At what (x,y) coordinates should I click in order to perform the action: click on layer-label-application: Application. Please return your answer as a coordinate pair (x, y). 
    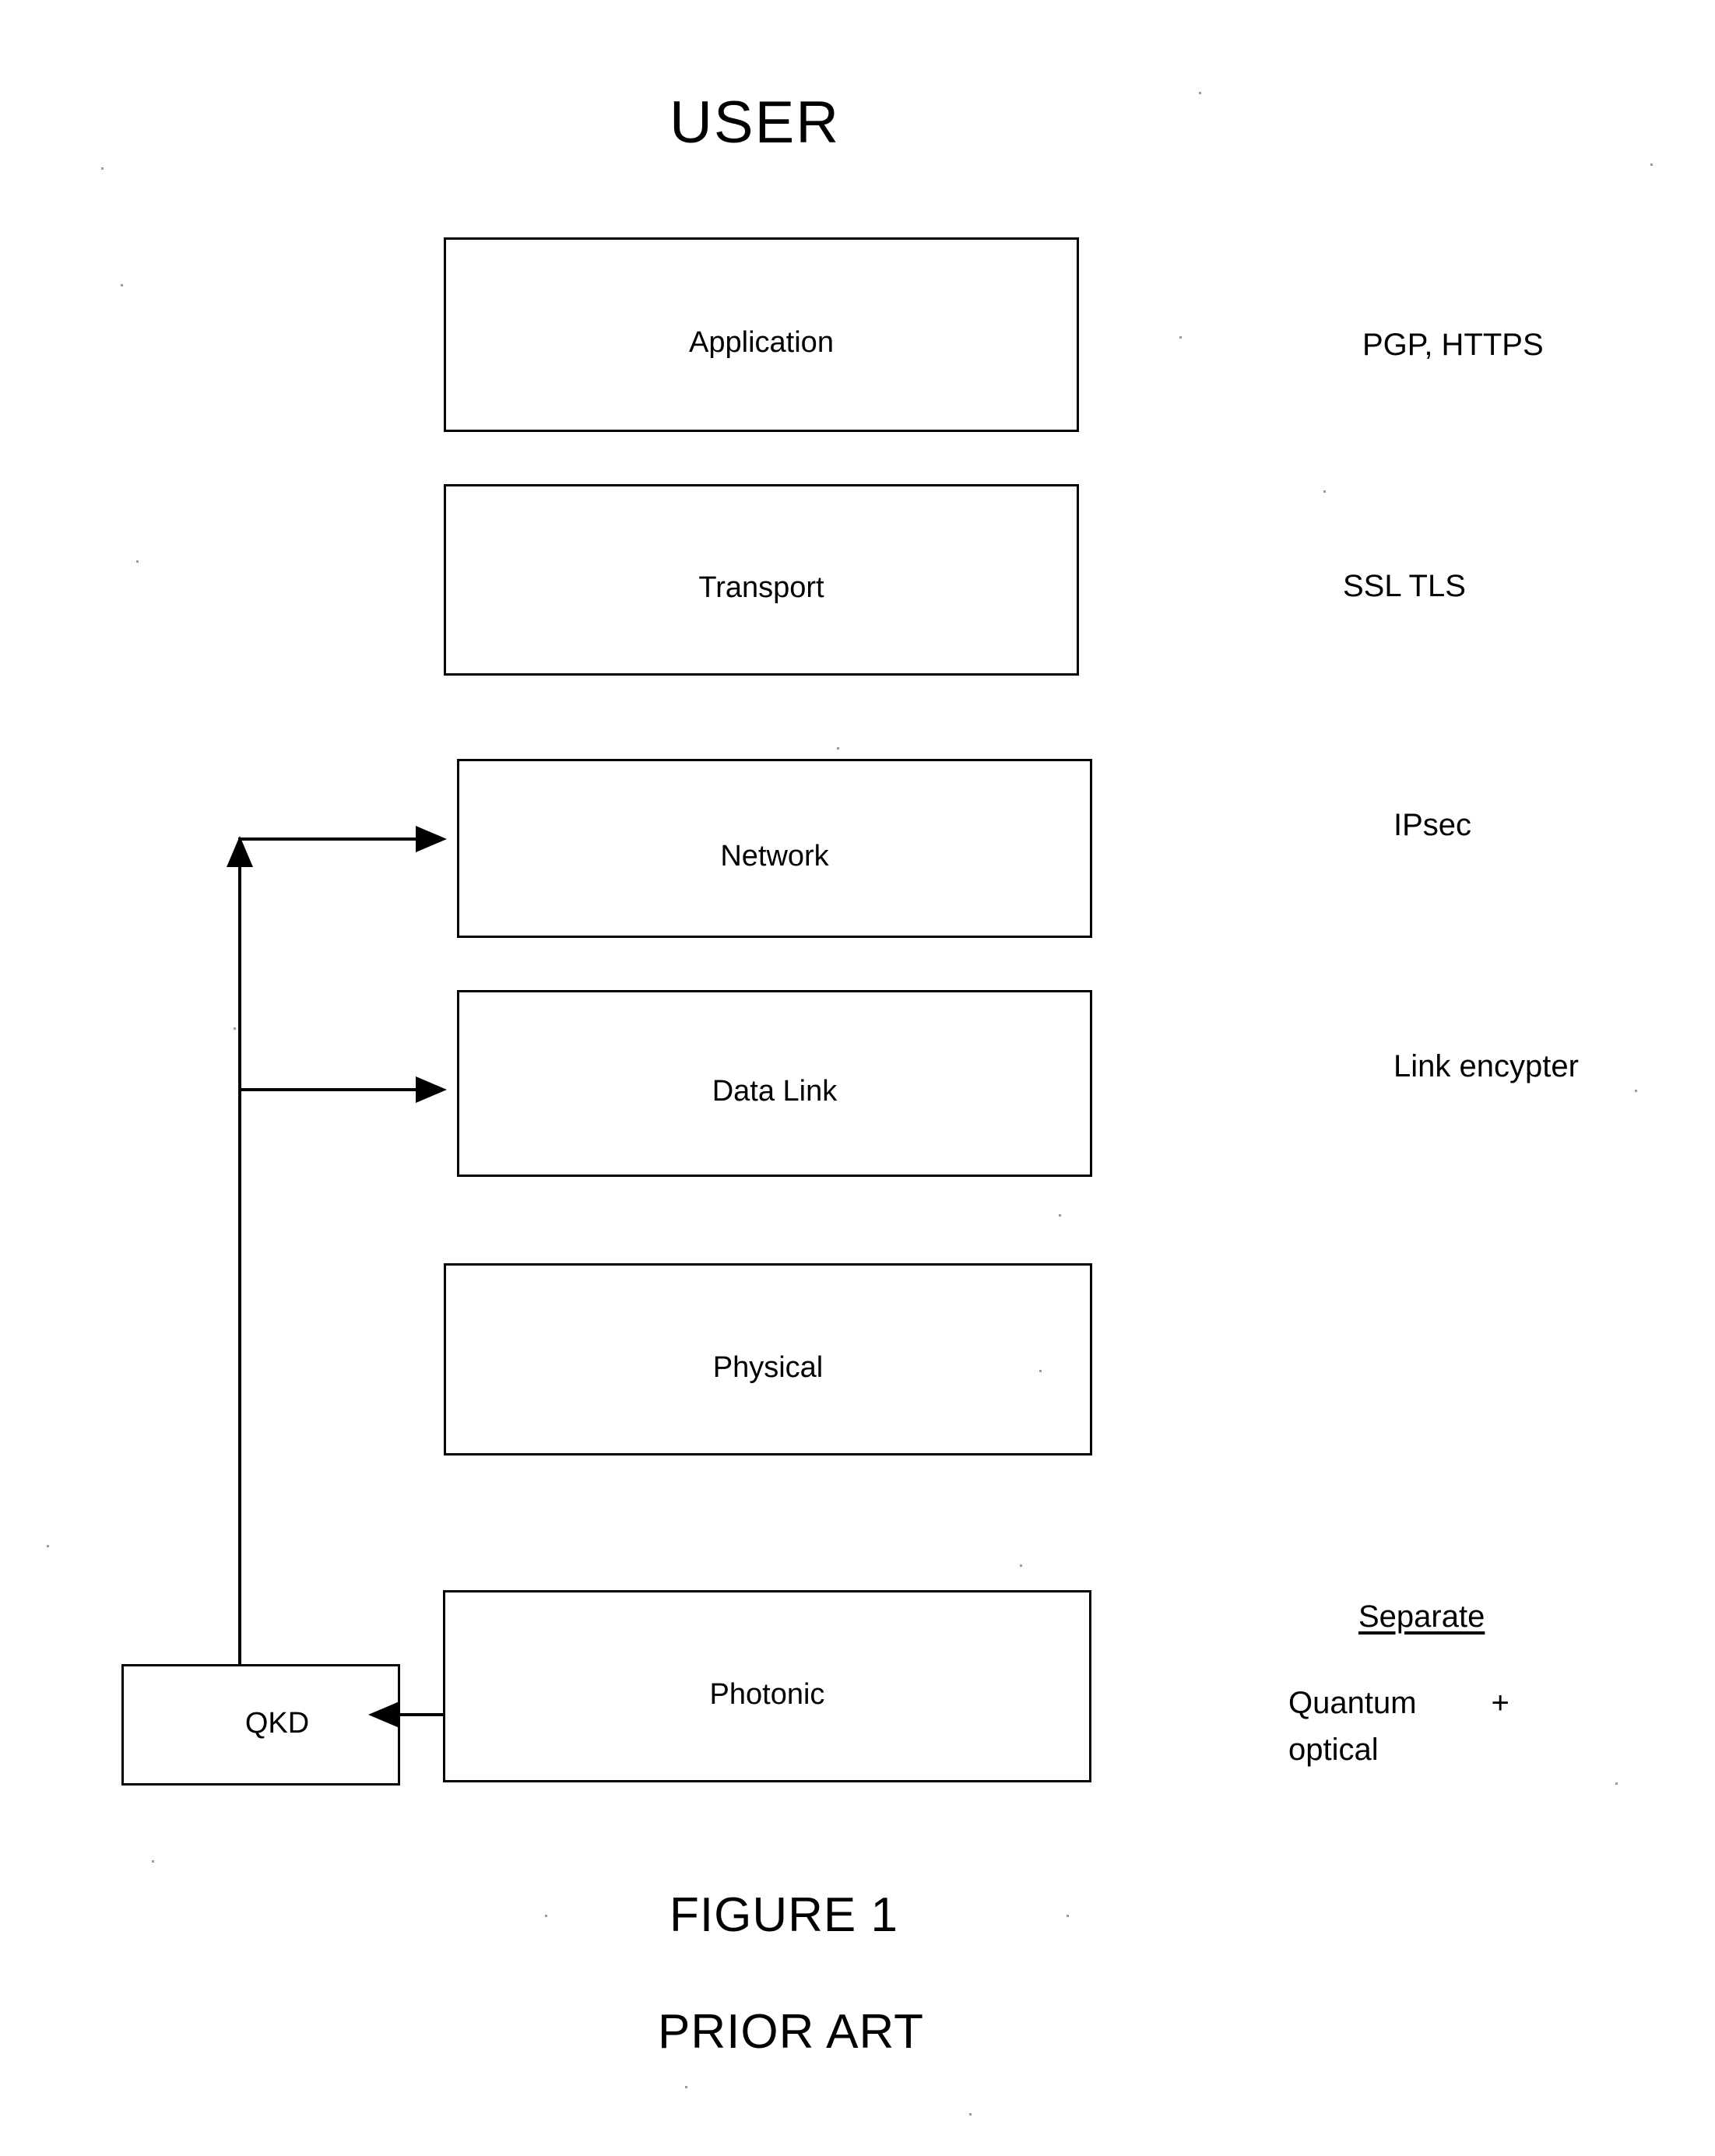
    Looking at the image, I should click on (761, 342).